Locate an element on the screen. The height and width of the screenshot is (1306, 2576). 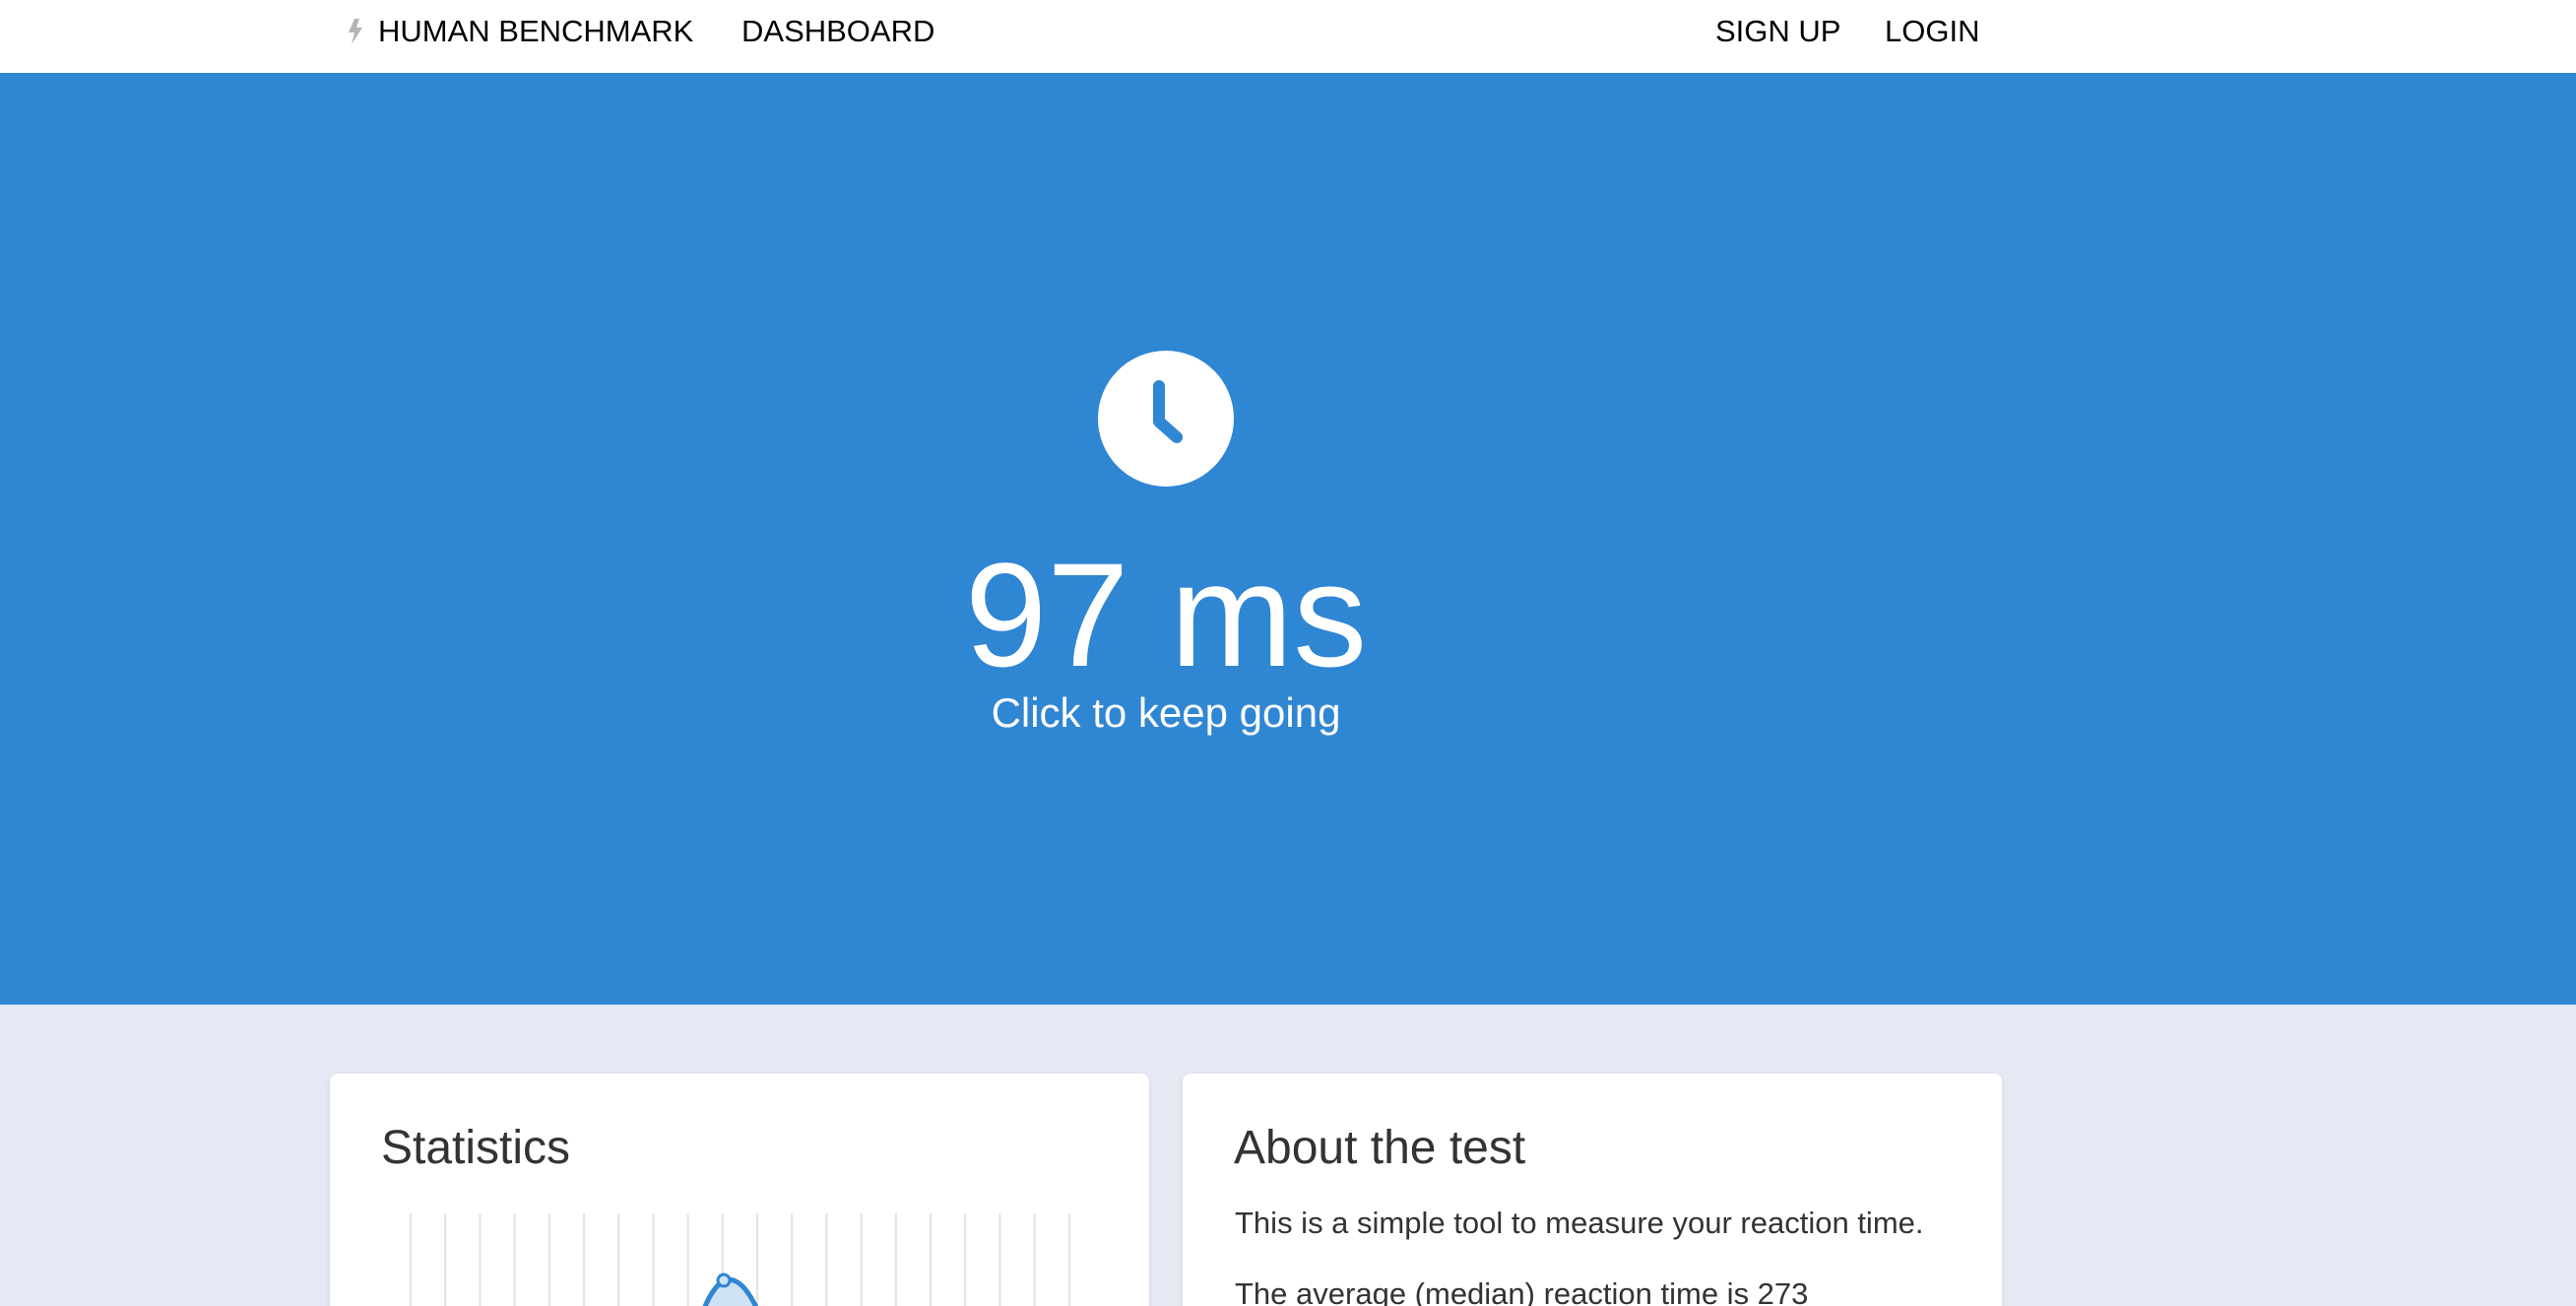
clock-icon is located at coordinates (1166, 419).